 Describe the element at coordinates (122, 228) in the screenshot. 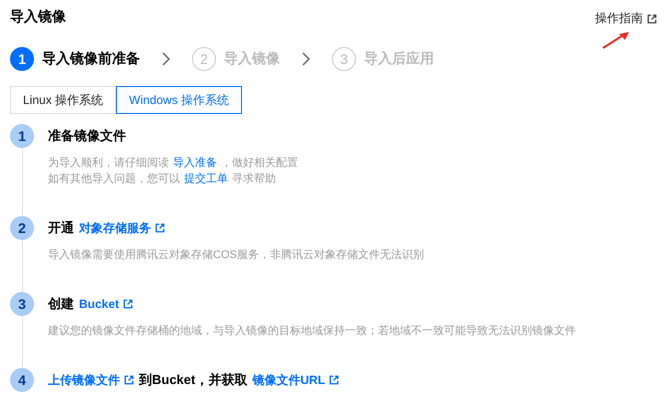

I see `link: 对象存储服务` at that location.